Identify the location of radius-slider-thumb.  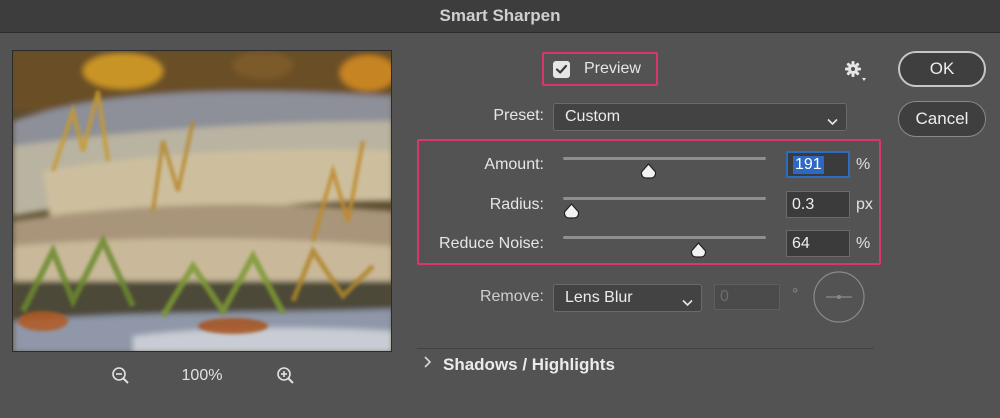
(571, 211).